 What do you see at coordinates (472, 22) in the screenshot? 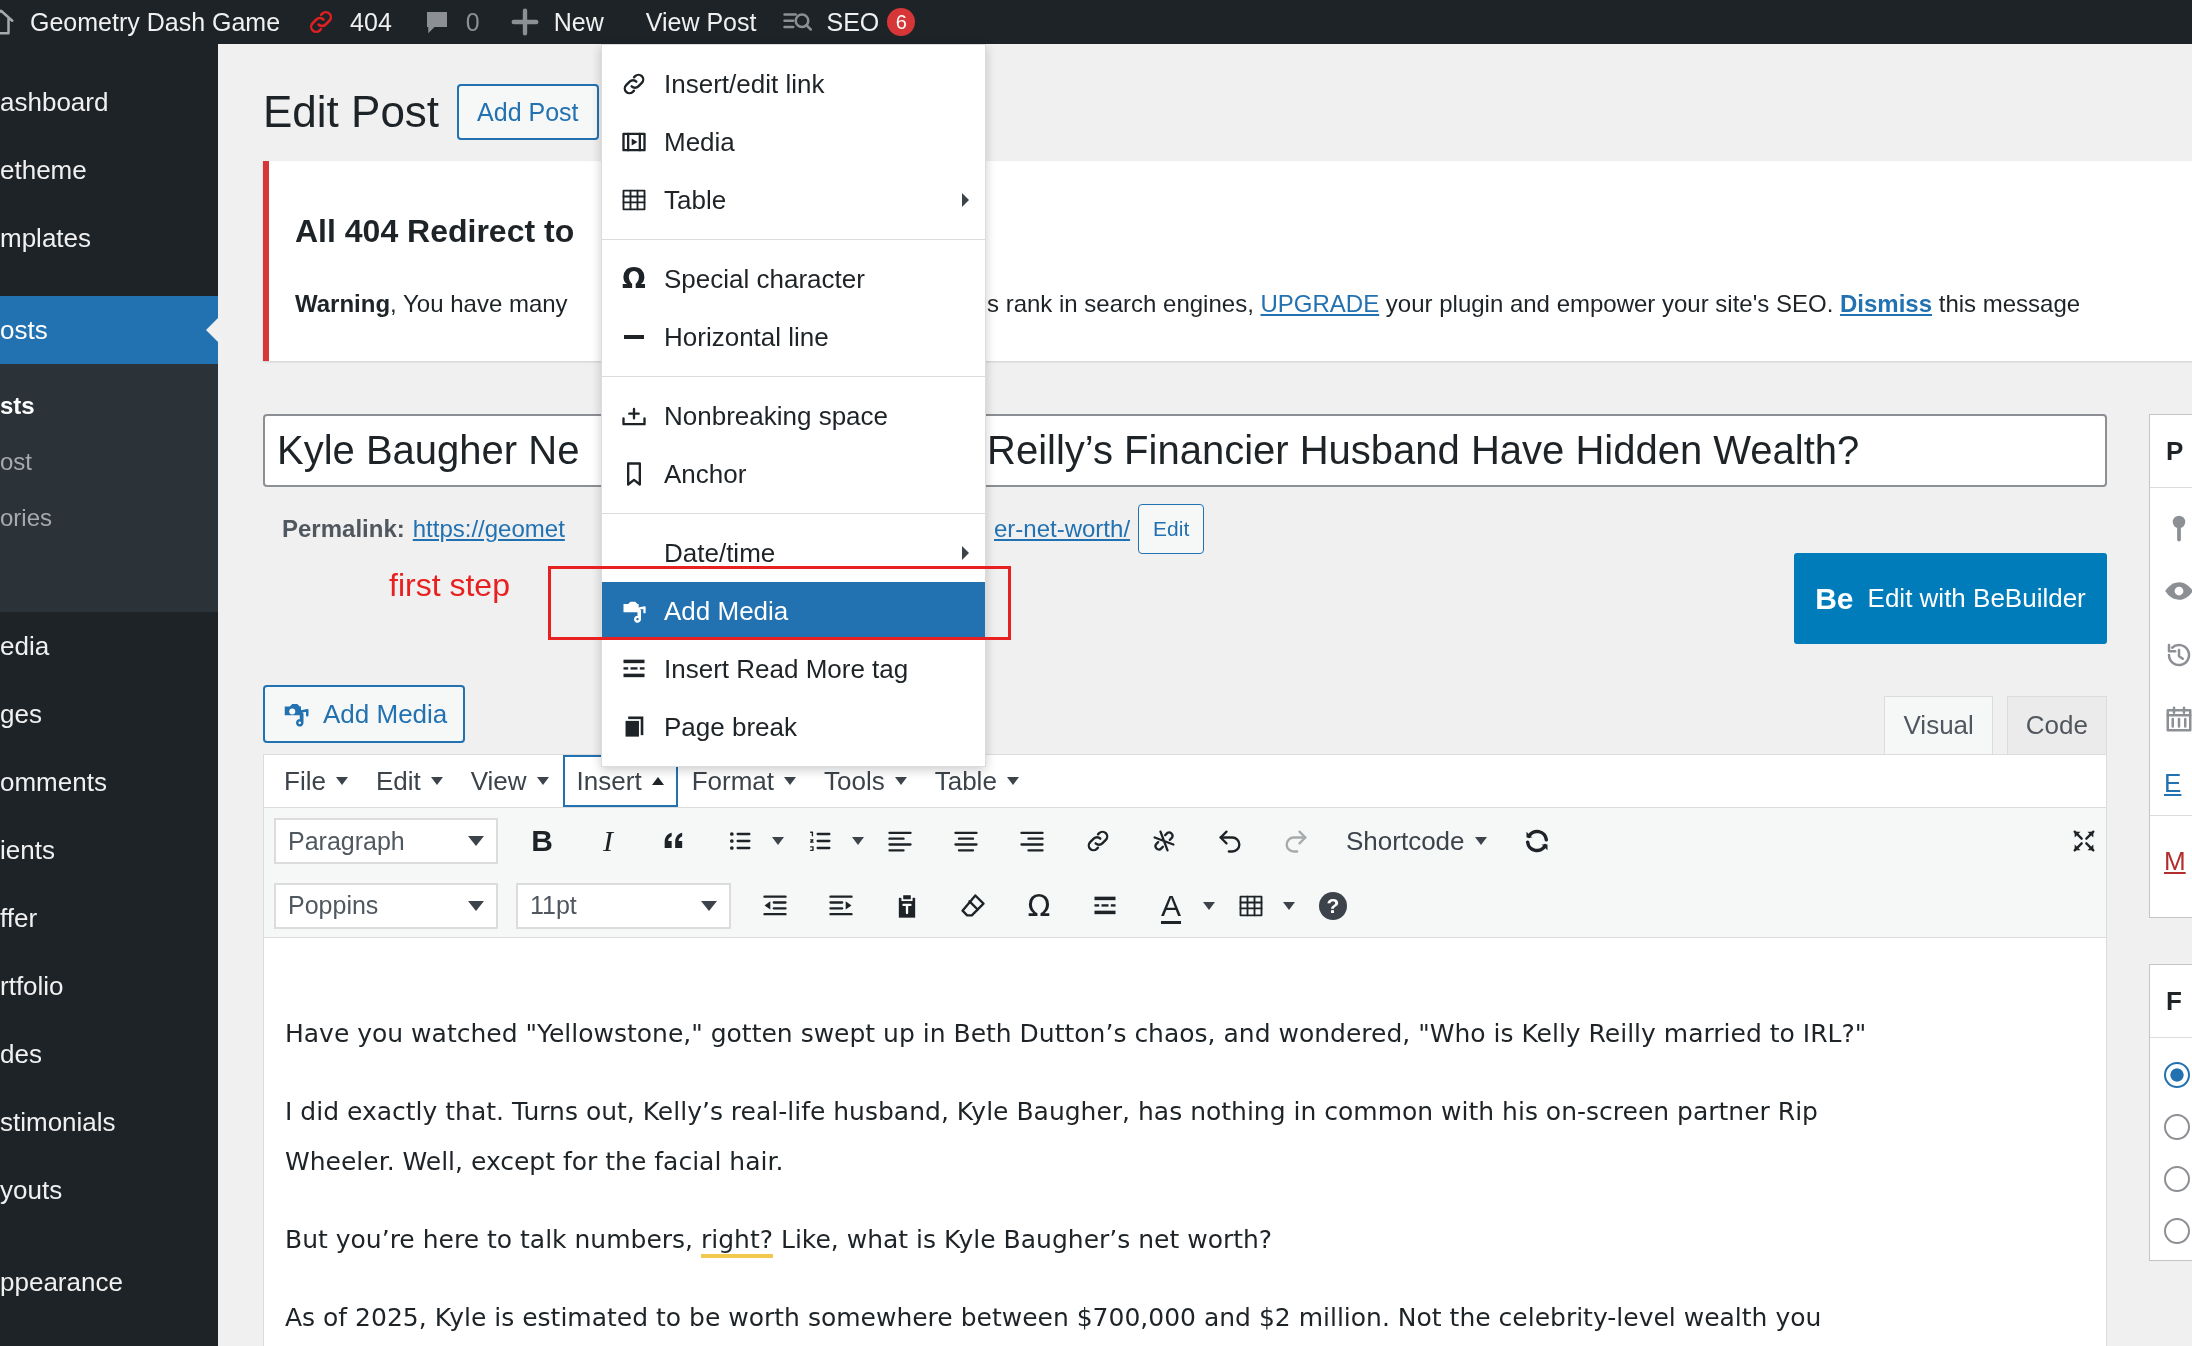
I see `comments-count: 0` at bounding box center [472, 22].